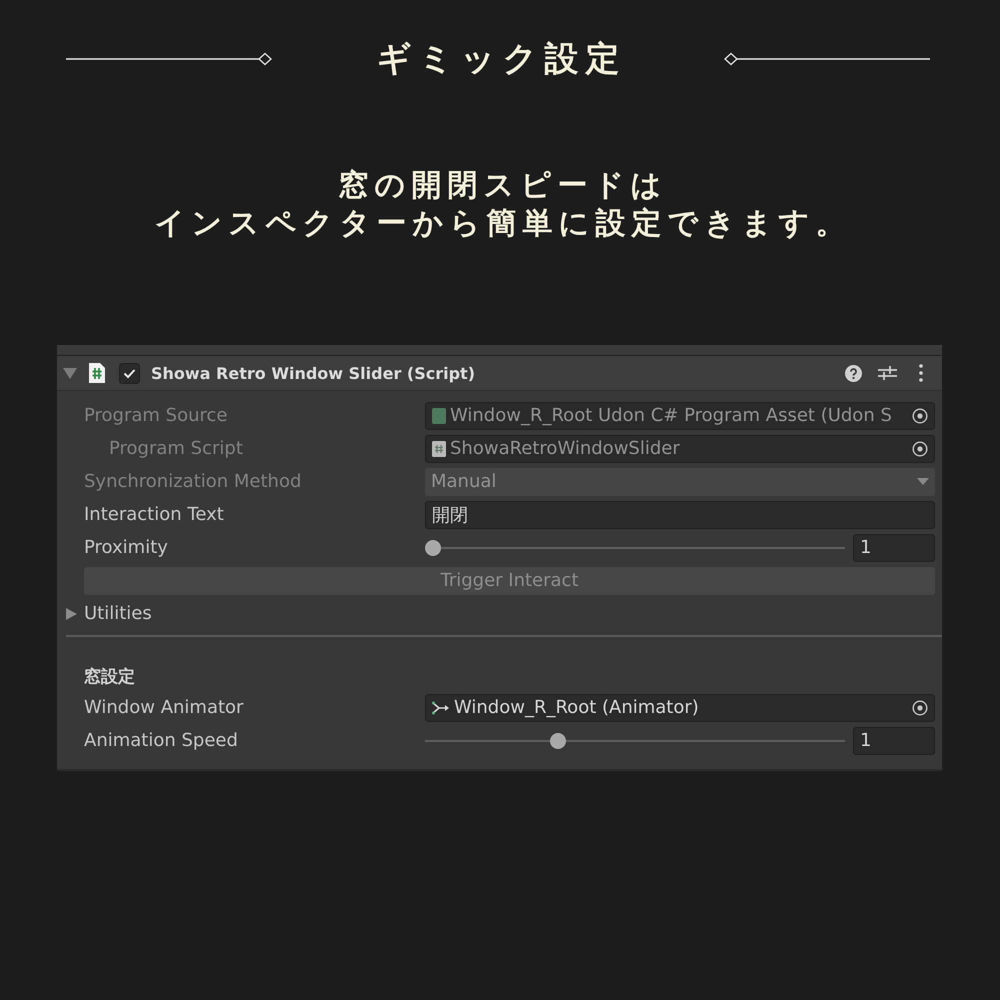 The width and height of the screenshot is (1000, 1000). I want to click on field-label: Proximity, so click(126, 547).